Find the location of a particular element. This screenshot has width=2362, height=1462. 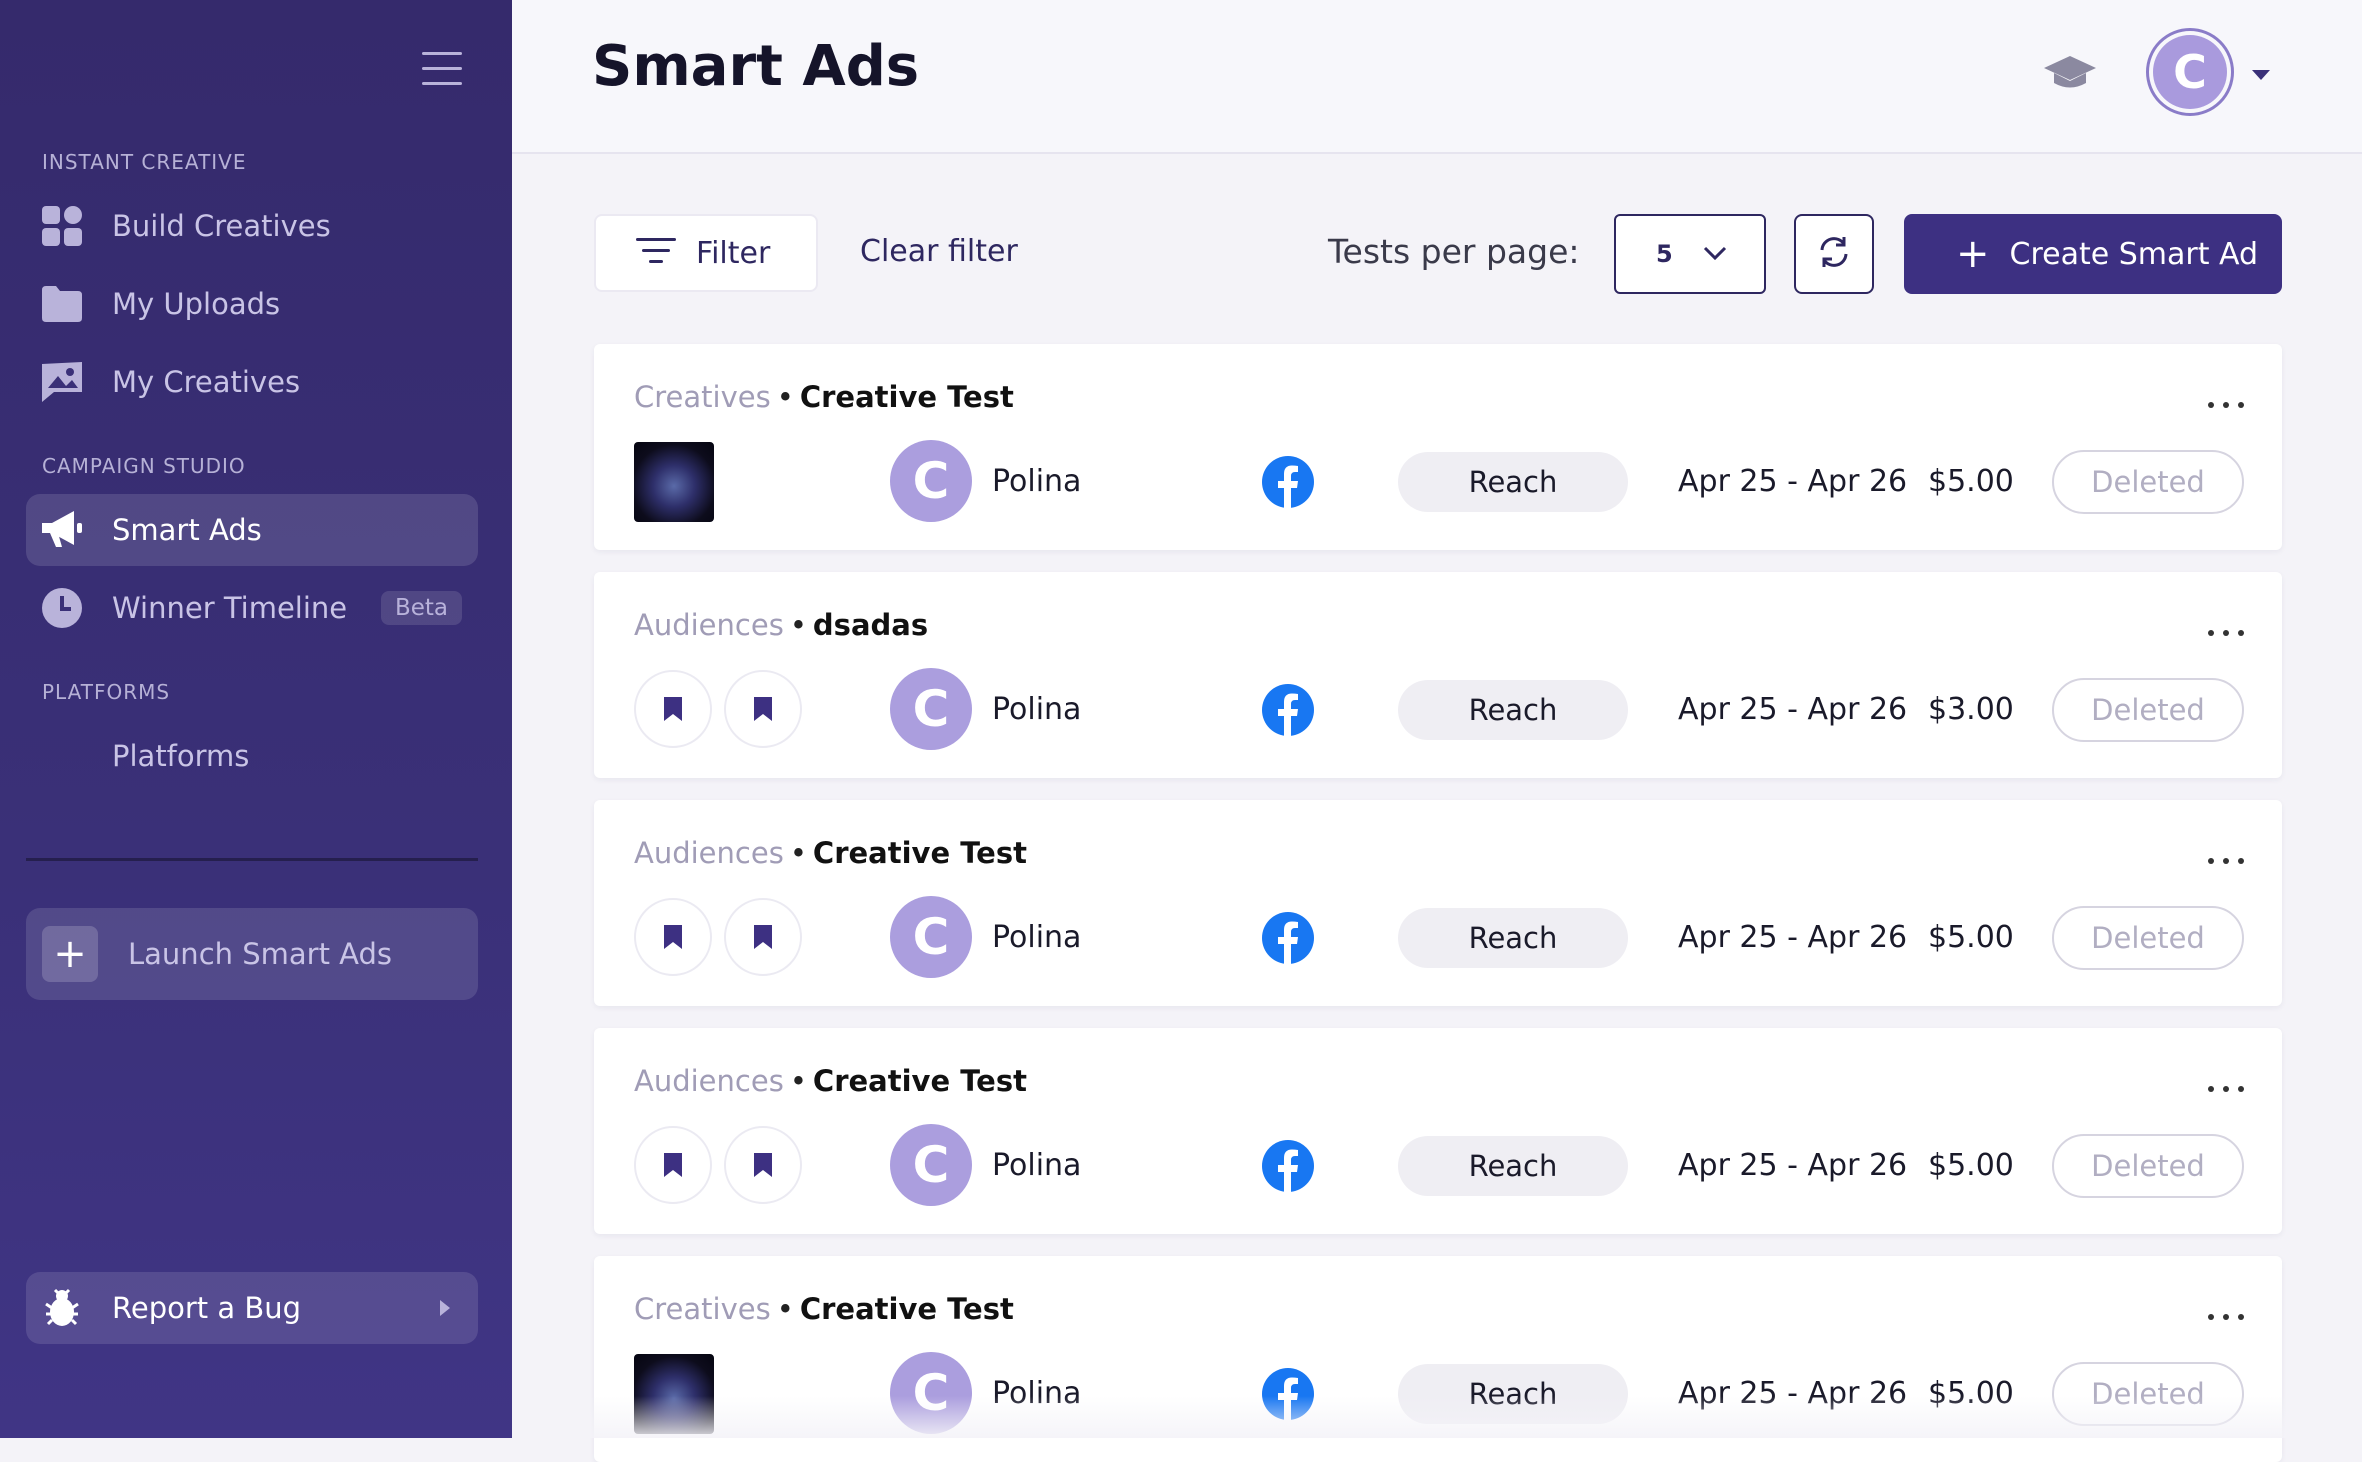

chevron-right-icon is located at coordinates (445, 1308).